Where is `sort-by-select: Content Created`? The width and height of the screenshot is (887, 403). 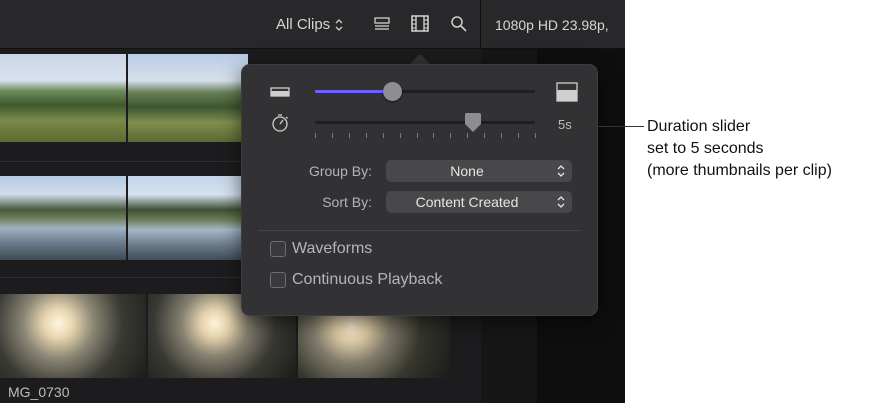 sort-by-select: Content Created is located at coordinates (479, 202).